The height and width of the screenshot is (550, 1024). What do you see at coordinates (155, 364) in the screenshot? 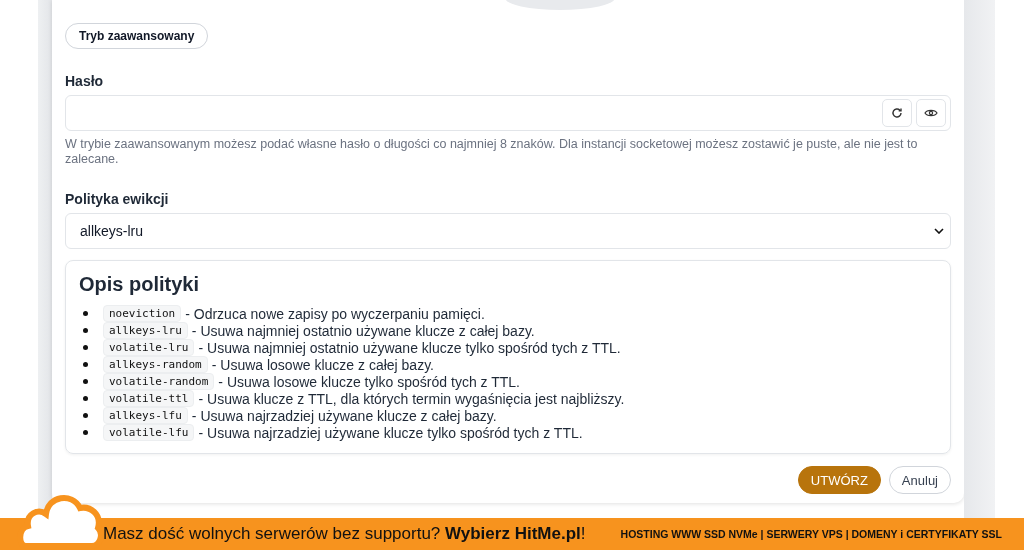
I see `code-chip: allkeys-random` at bounding box center [155, 364].